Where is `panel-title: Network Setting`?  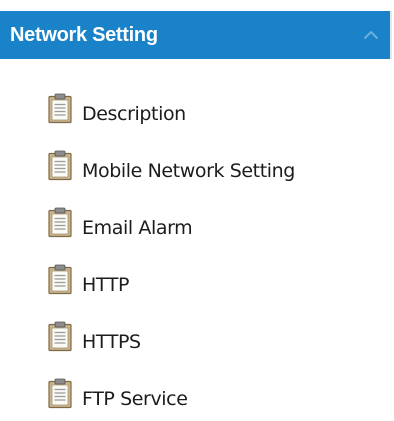 panel-title: Network Setting is located at coordinates (84, 35).